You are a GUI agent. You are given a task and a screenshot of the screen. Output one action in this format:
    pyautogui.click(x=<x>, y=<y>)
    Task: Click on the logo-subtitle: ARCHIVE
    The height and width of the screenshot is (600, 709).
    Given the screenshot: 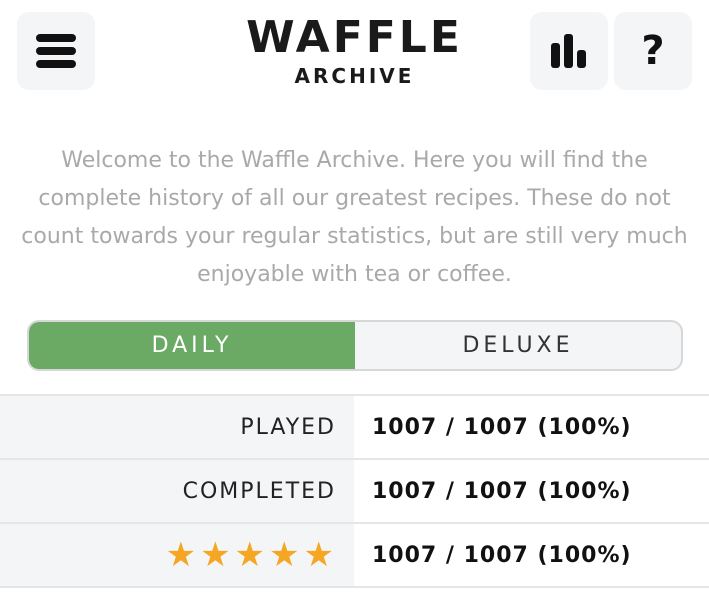 What is the action you would take?
    pyautogui.click(x=354, y=76)
    